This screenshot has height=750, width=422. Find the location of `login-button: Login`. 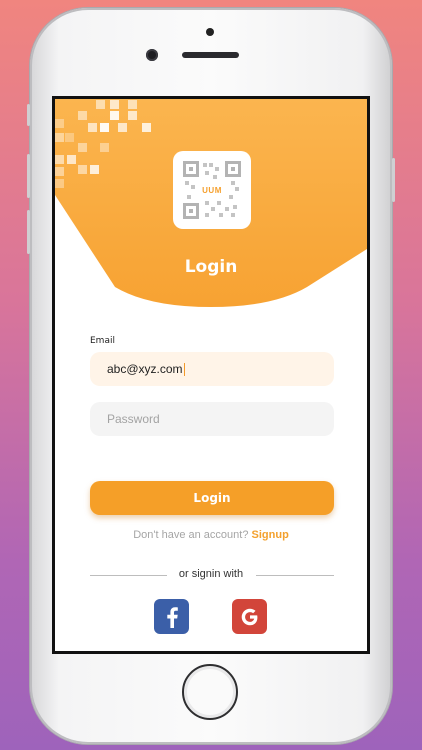

login-button: Login is located at coordinates (212, 498).